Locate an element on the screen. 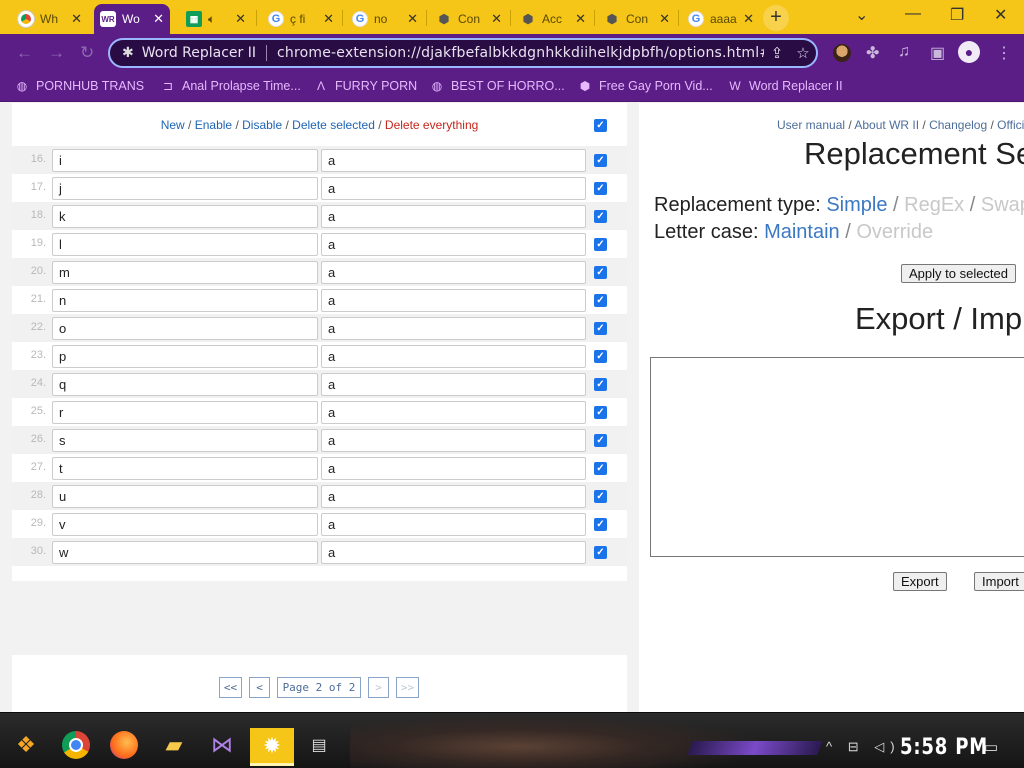 This screenshot has height=768, width=1024. official-link: Offici is located at coordinates (1010, 125).